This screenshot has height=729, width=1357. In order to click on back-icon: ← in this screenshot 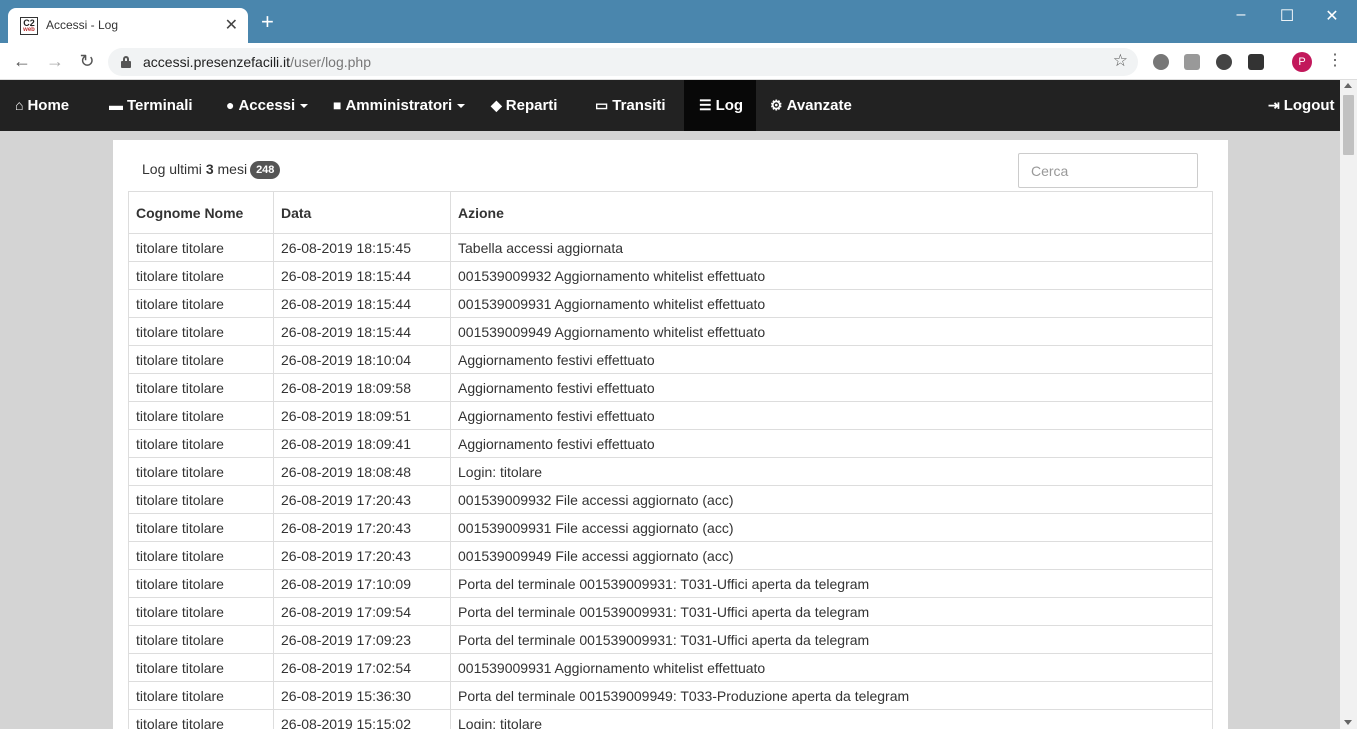, I will do `click(22, 61)`.